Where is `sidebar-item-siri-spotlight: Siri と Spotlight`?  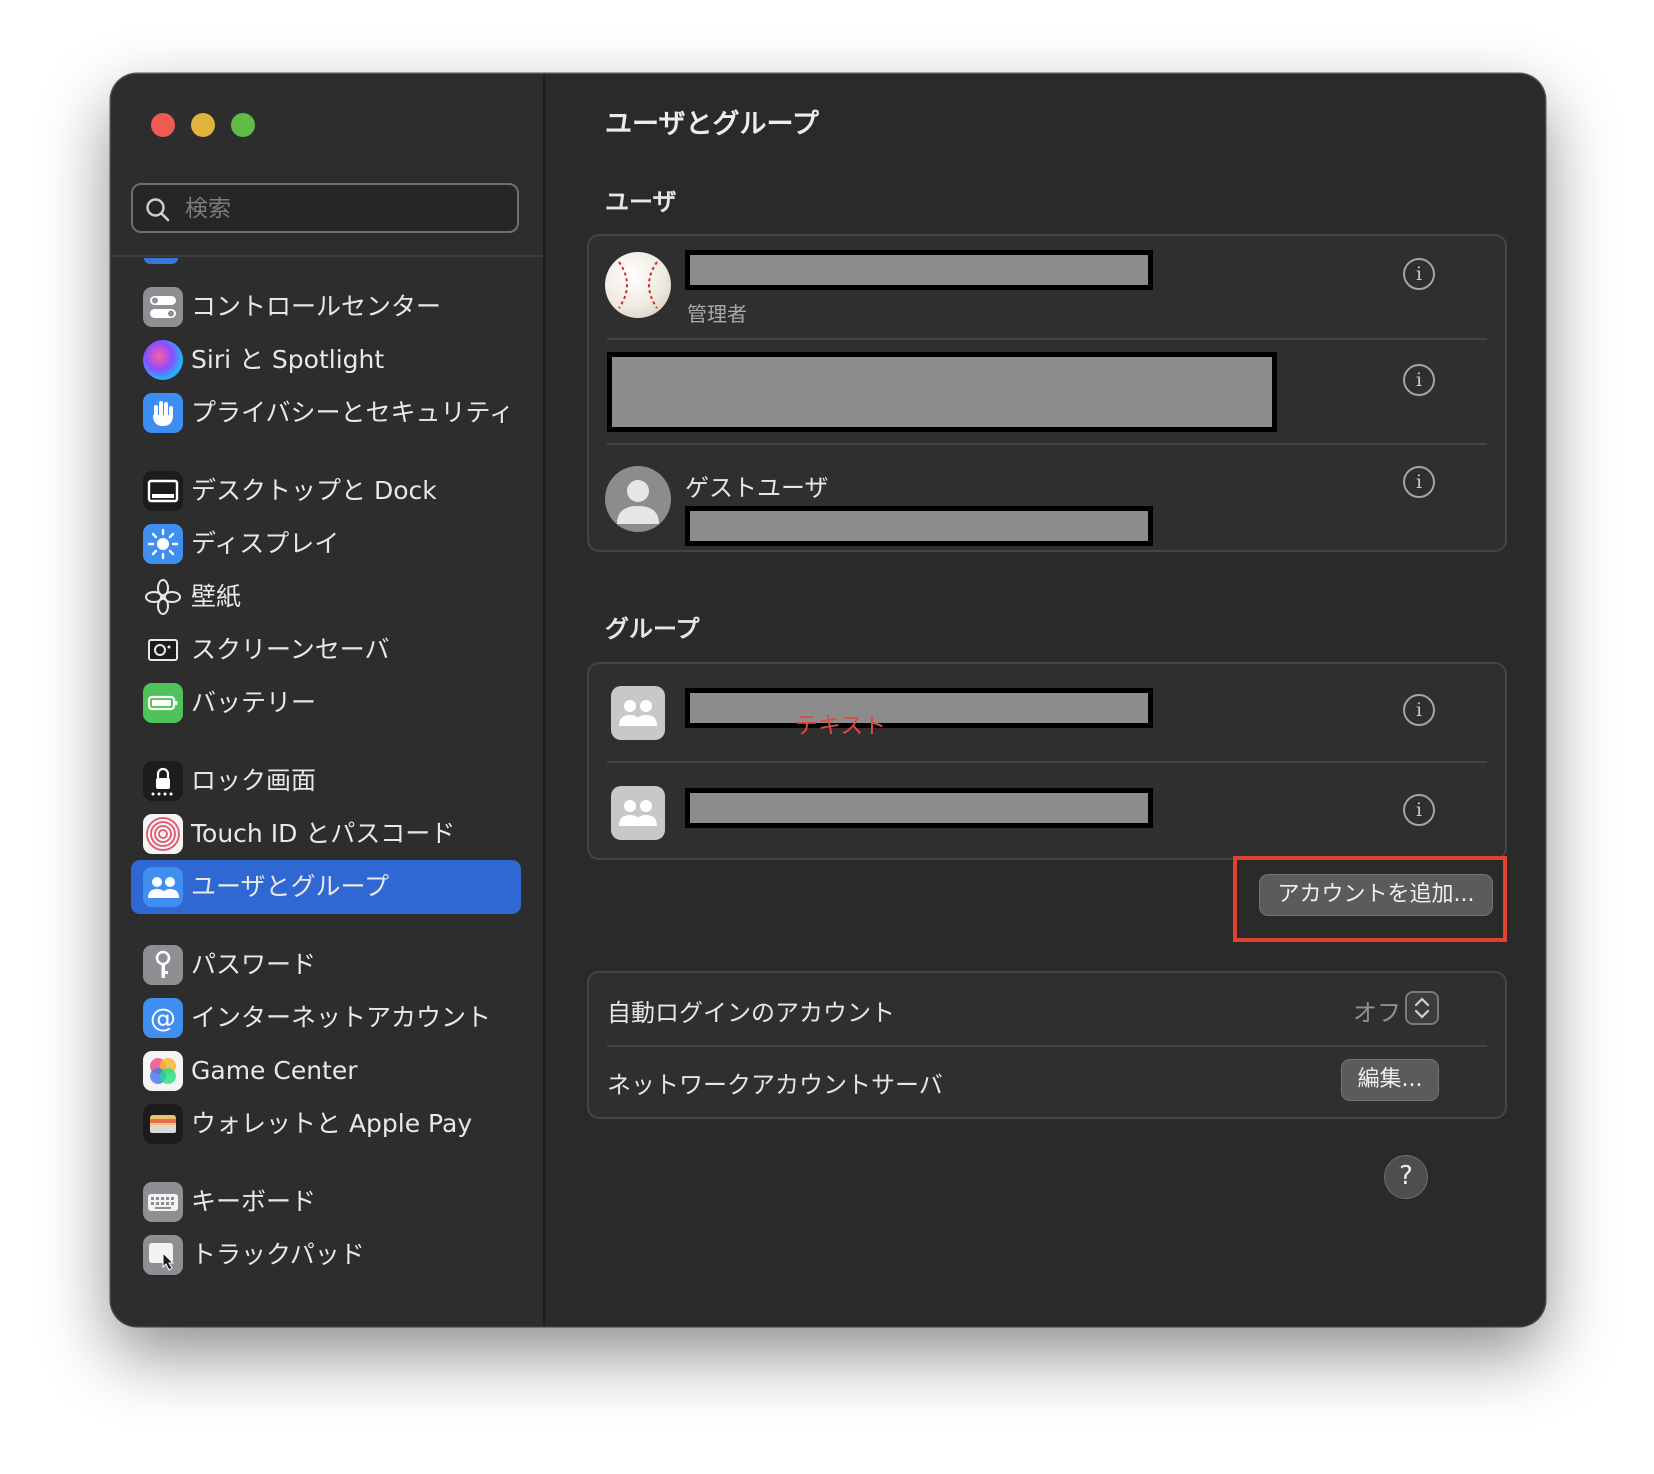 sidebar-item-siri-spotlight: Siri と Spotlight is located at coordinates (326, 360).